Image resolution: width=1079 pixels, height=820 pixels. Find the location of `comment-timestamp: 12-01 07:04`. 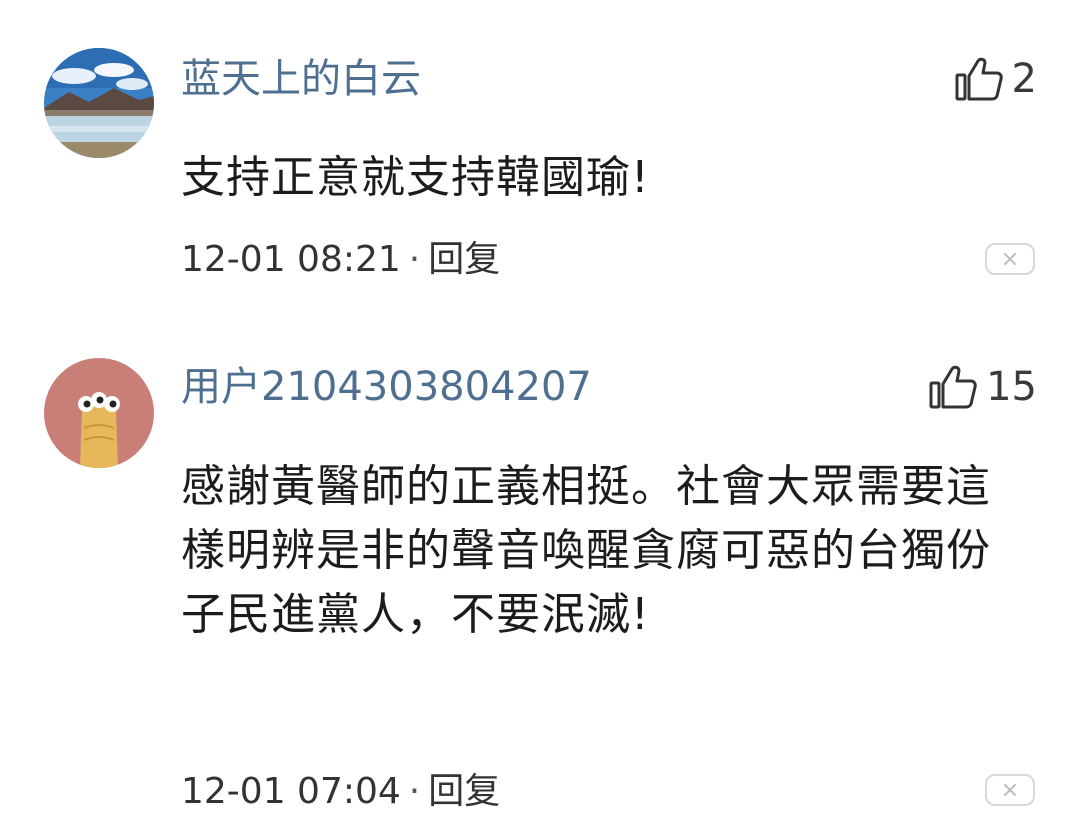

comment-timestamp: 12-01 07:04 is located at coordinates (291, 791).